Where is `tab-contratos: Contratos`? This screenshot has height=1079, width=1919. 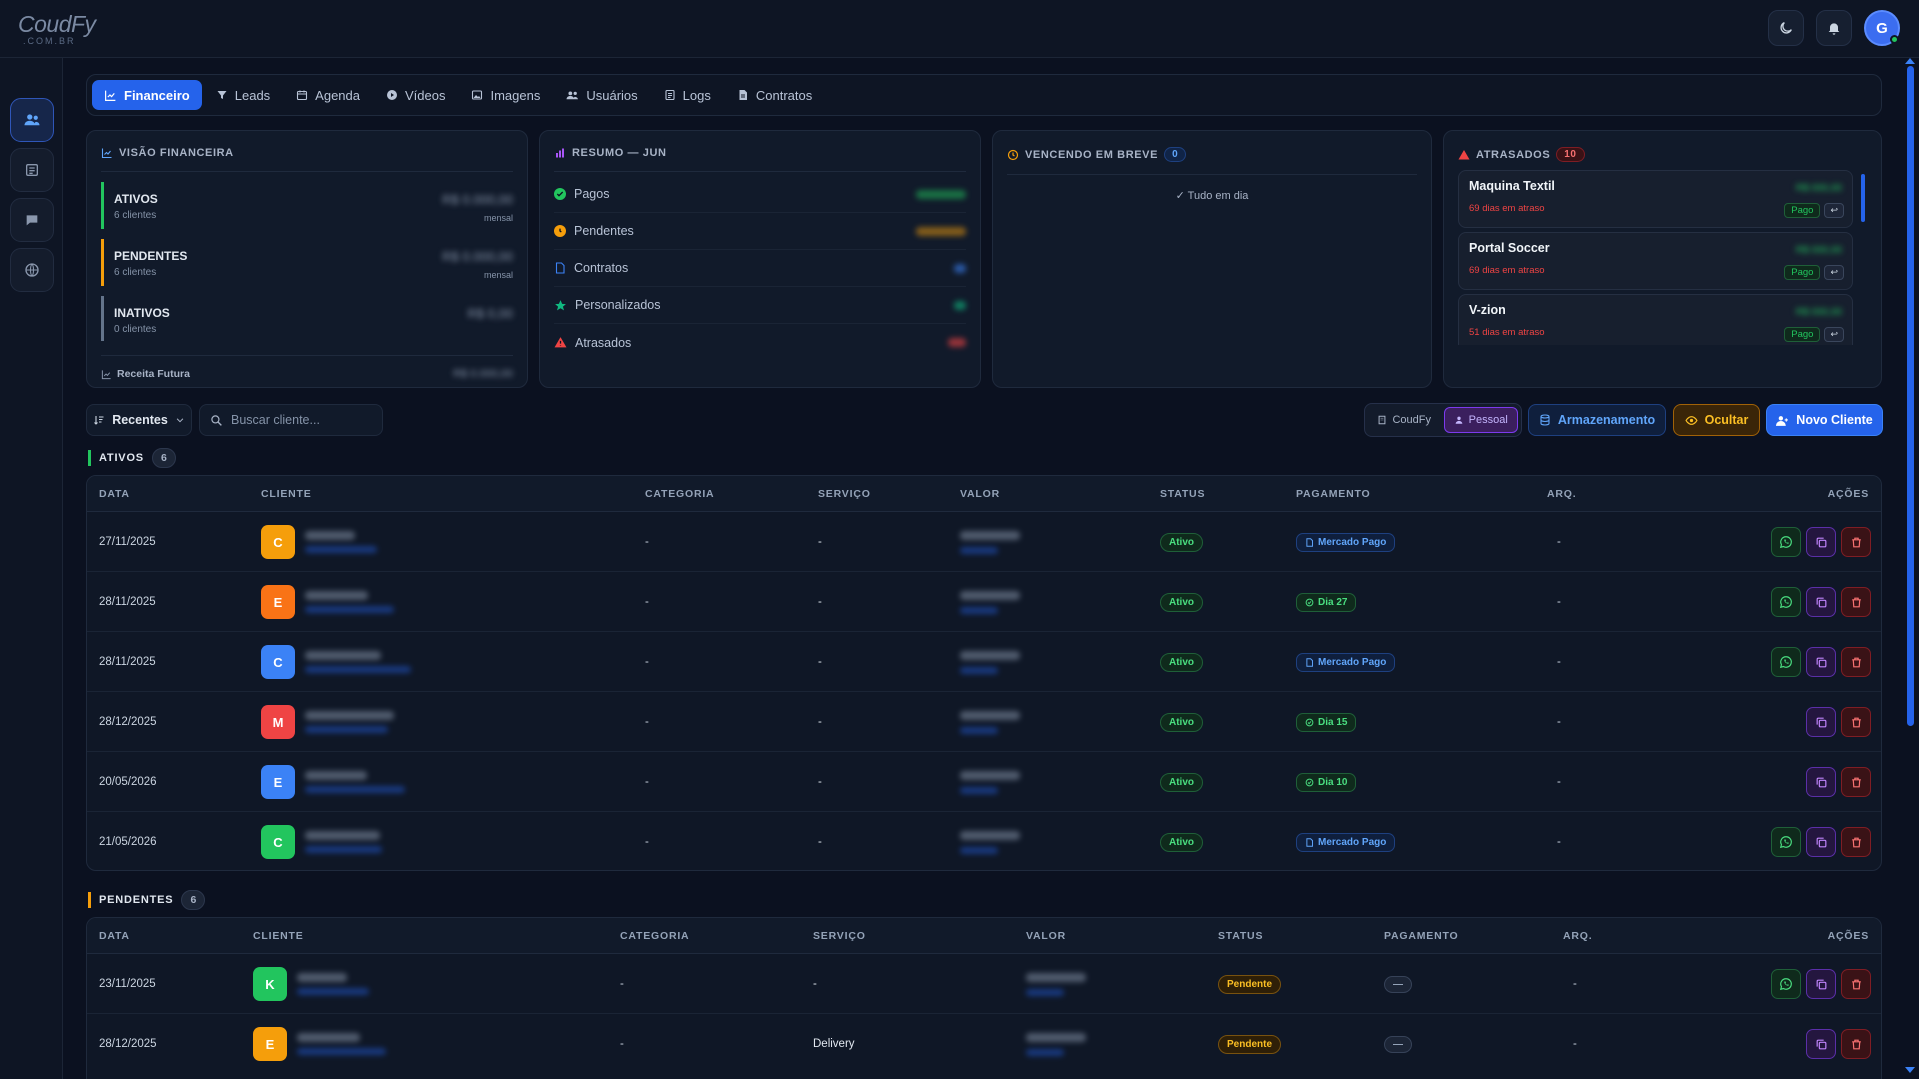 tab-contratos: Contratos is located at coordinates (774, 95).